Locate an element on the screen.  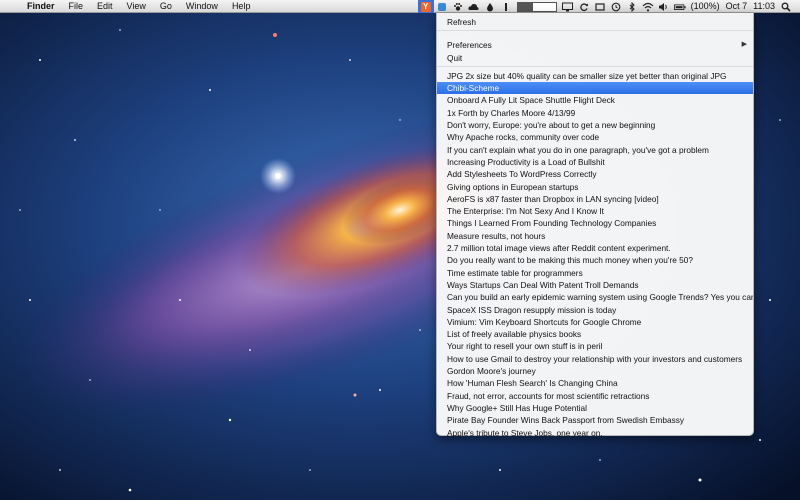
menu-help: Help is located at coordinates (241, 6).